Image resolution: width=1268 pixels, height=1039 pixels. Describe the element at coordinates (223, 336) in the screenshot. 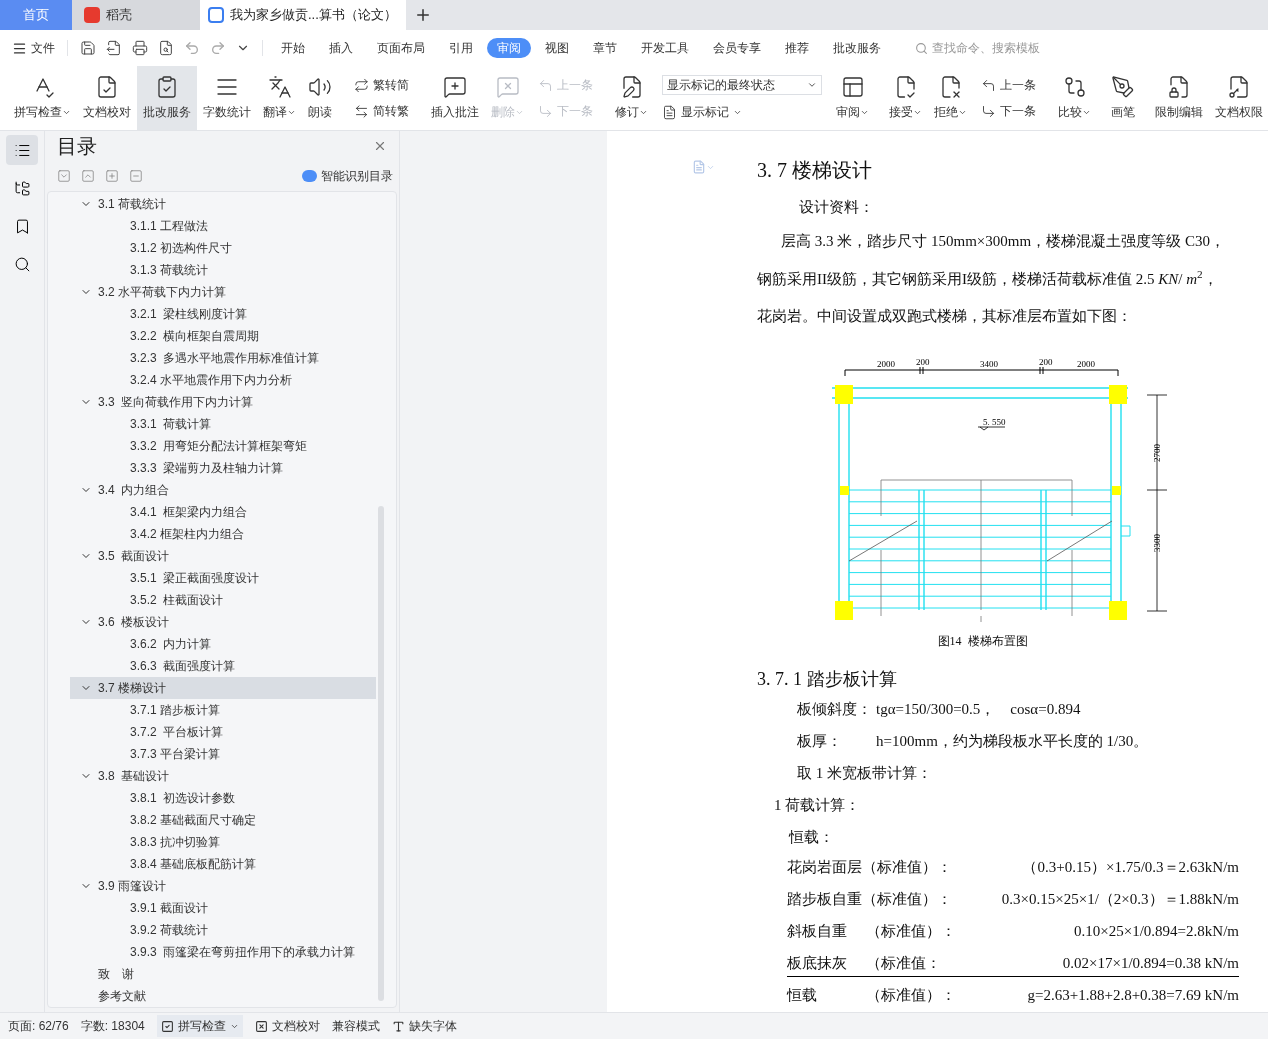

I see `toc-item: 3.2.2 横向框架自震周期` at that location.